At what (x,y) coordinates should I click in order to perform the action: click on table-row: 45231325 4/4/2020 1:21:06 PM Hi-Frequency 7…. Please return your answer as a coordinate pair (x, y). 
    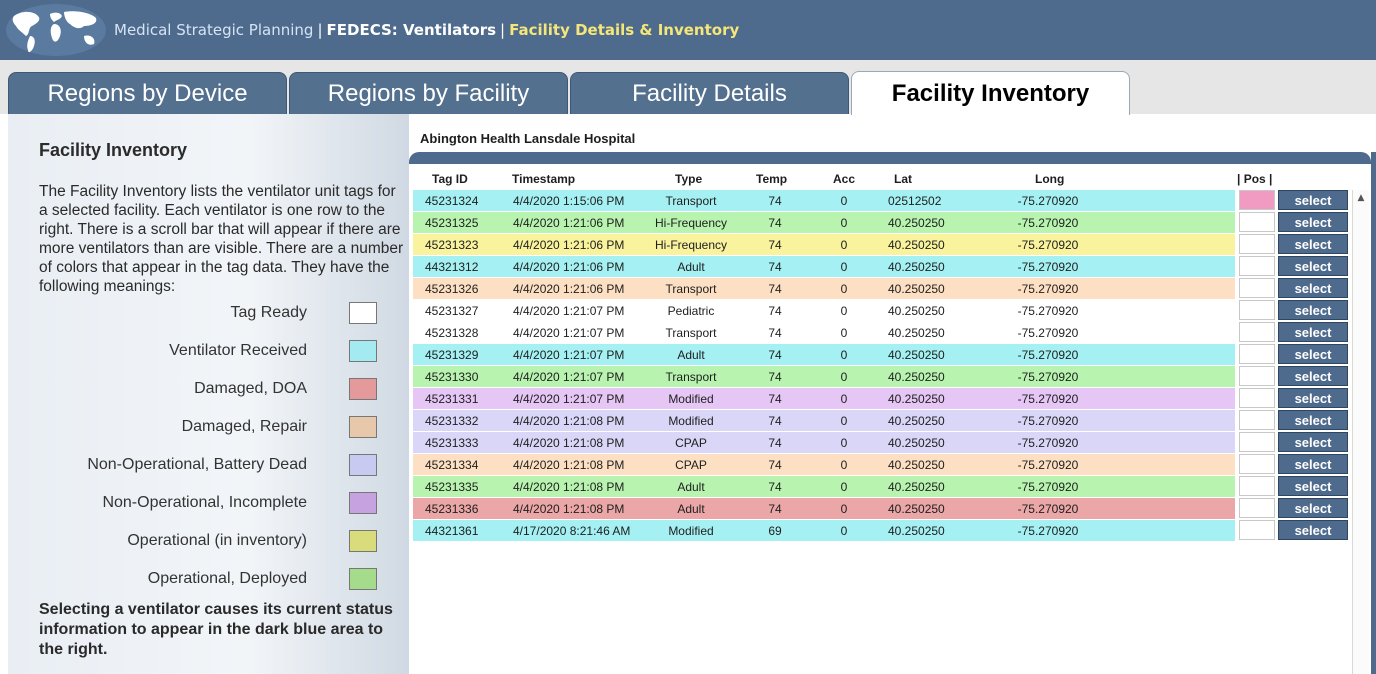
    Looking at the image, I should click on (824, 222).